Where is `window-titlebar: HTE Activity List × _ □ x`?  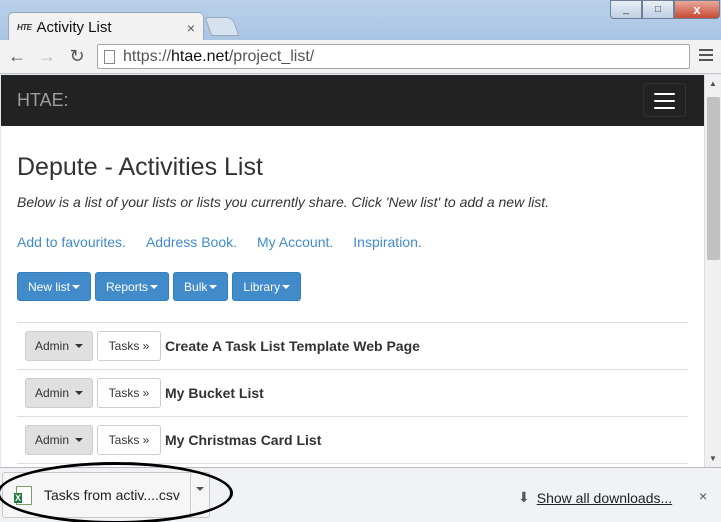
window-titlebar: HTE Activity List × _ □ x is located at coordinates (360, 21).